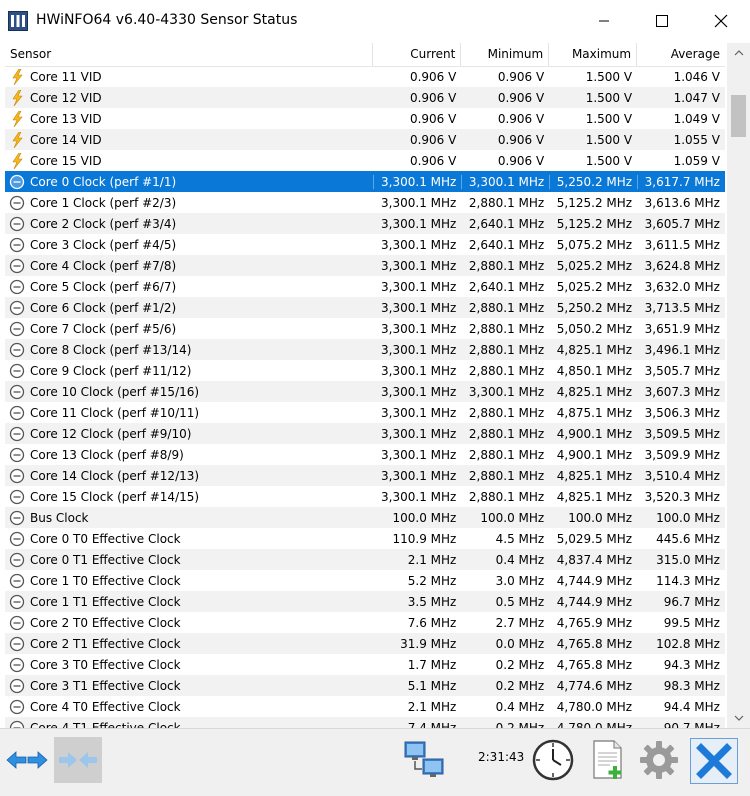  I want to click on value-average: 114.3 MHz, so click(688, 580).